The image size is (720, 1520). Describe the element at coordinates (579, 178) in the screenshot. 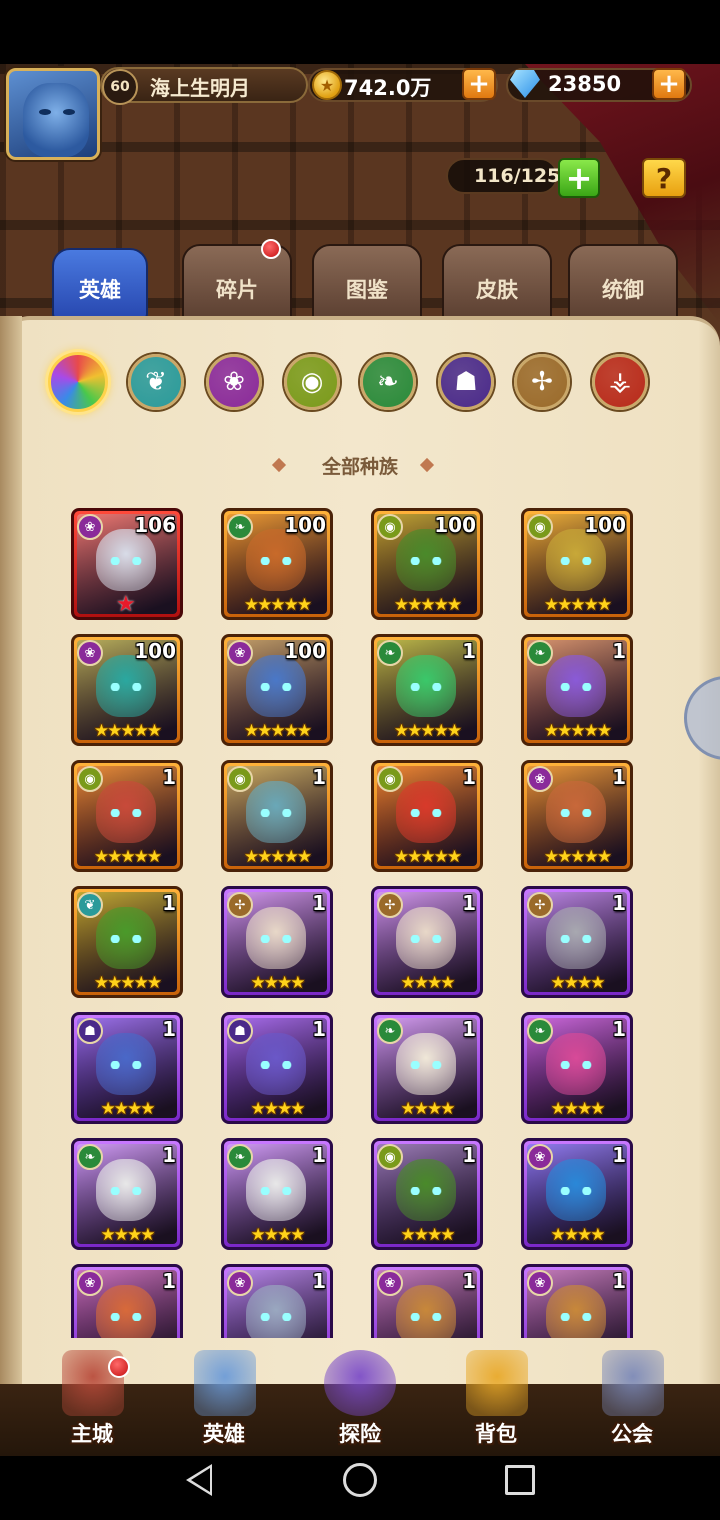

I see `expand-capacity-button: +` at that location.